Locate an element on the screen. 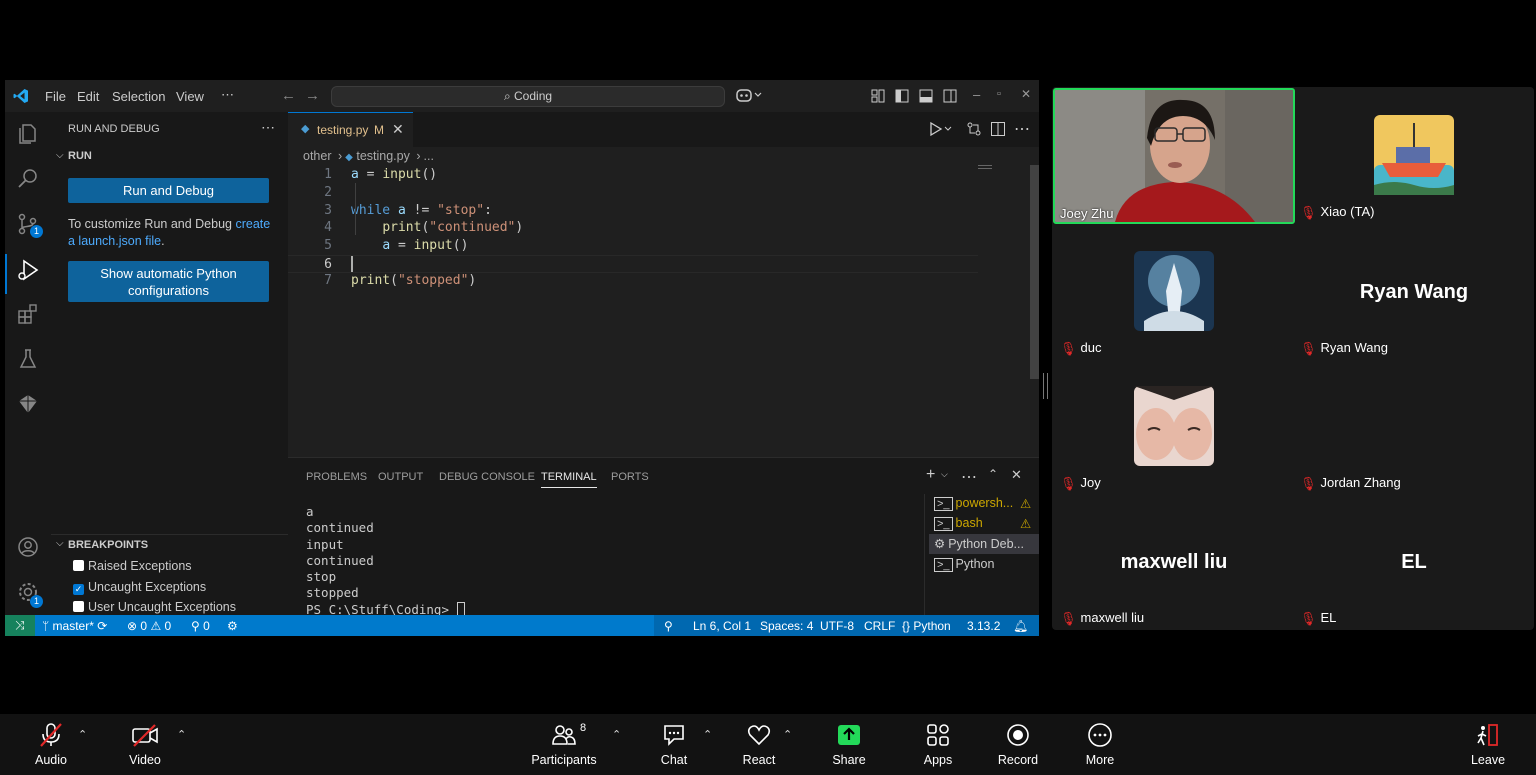  breakpoint-item: ✓ Uncaught Exceptions is located at coordinates (154, 587).